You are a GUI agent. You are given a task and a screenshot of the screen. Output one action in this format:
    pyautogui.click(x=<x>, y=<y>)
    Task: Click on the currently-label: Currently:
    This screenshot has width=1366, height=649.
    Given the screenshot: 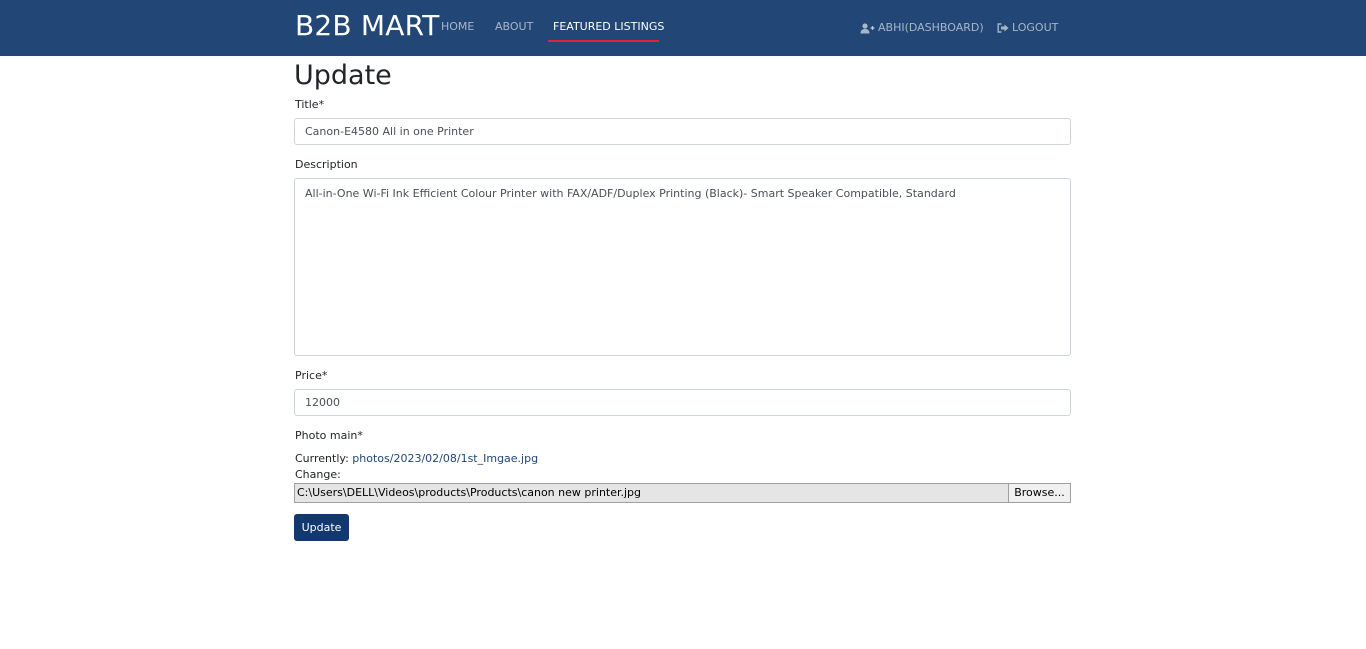 What is the action you would take?
    pyautogui.click(x=322, y=458)
    